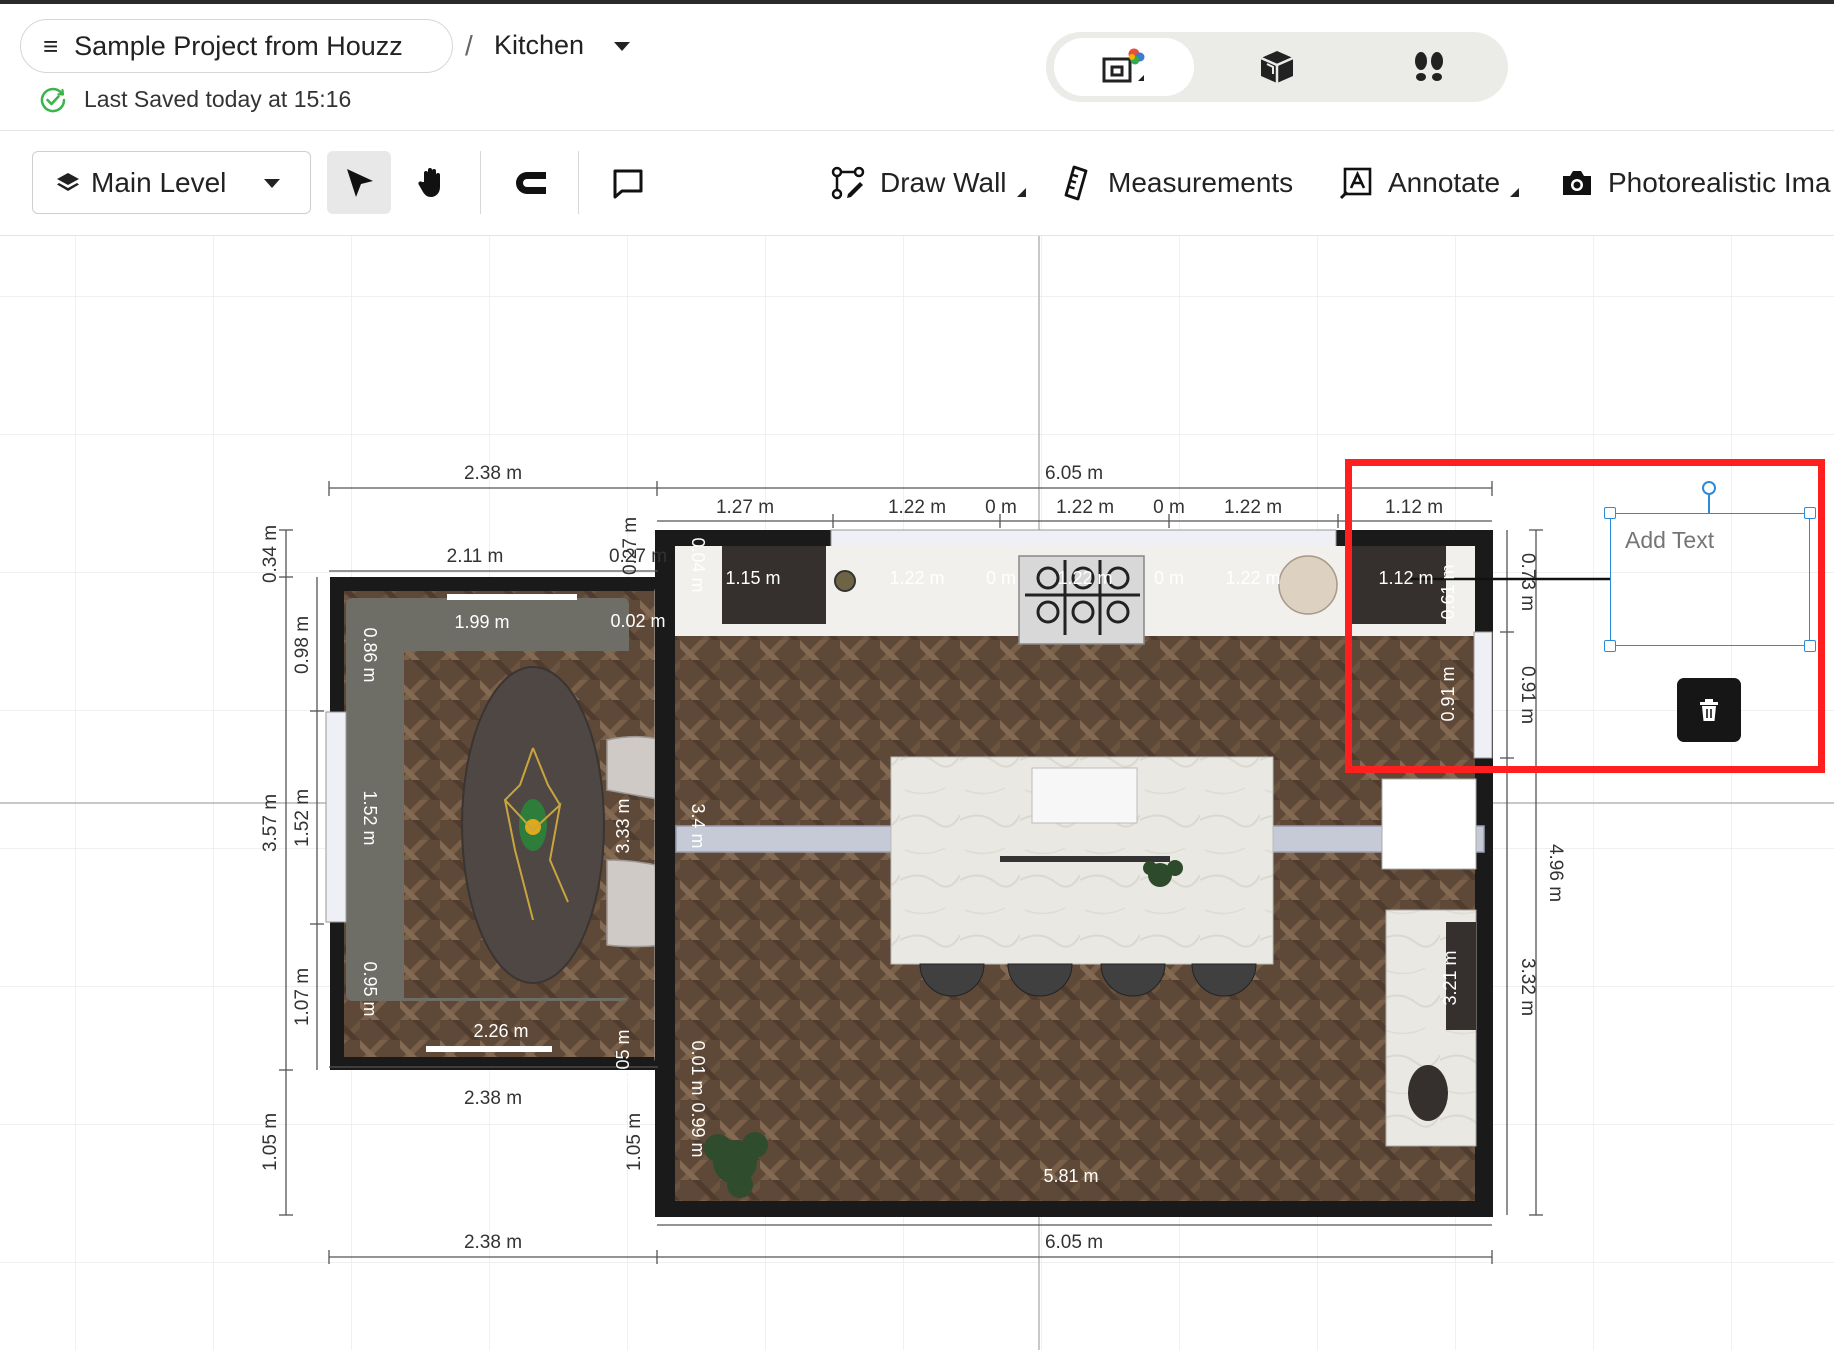 Image resolution: width=1834 pixels, height=1350 pixels. I want to click on select-tool-button, so click(359, 182).